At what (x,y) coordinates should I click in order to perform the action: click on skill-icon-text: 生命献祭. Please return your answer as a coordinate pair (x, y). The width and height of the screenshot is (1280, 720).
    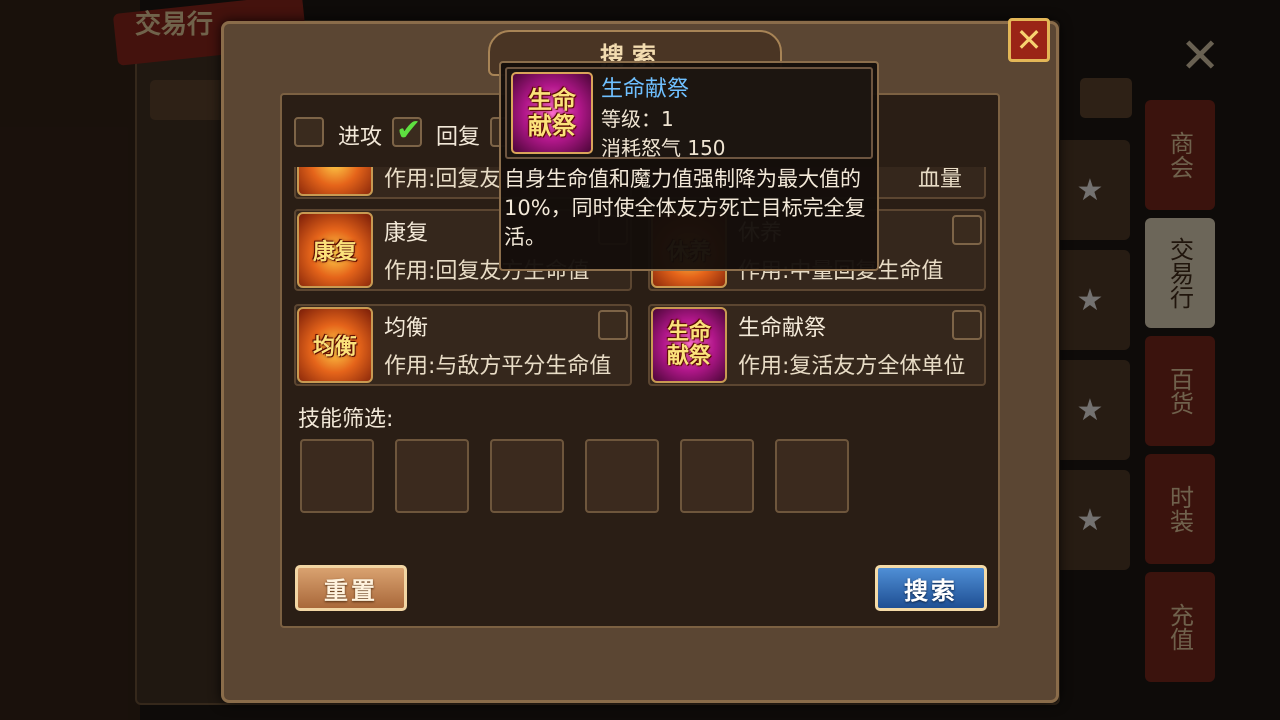
    Looking at the image, I should click on (688, 344).